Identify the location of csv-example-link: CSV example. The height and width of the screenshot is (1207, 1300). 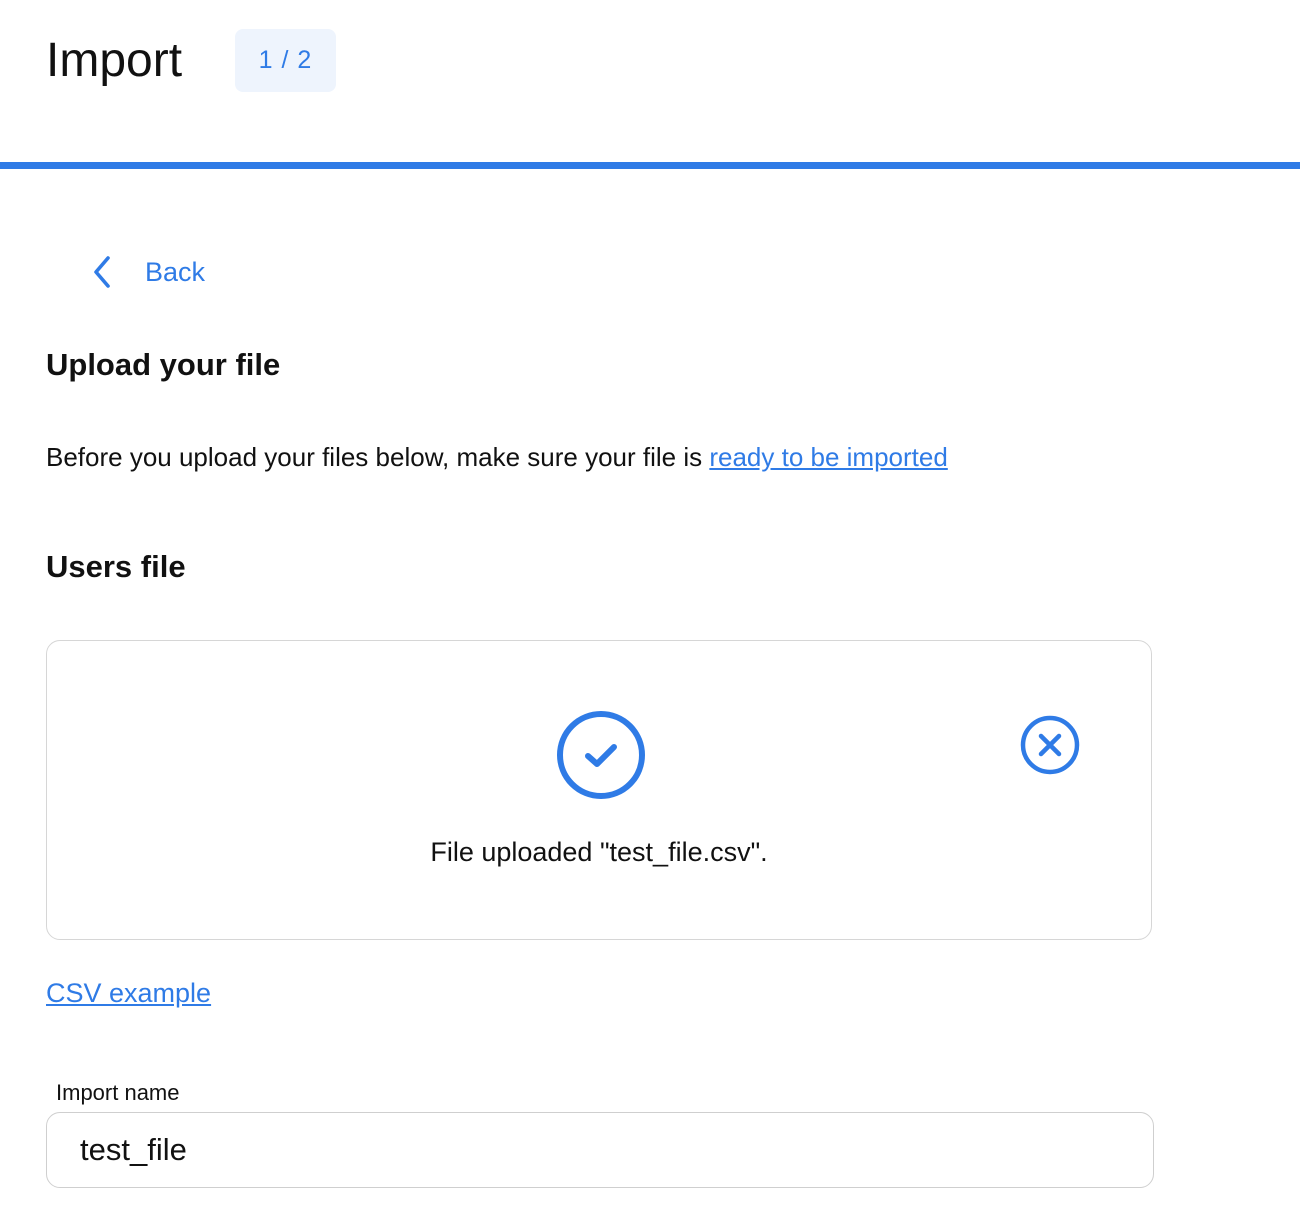
(128, 993).